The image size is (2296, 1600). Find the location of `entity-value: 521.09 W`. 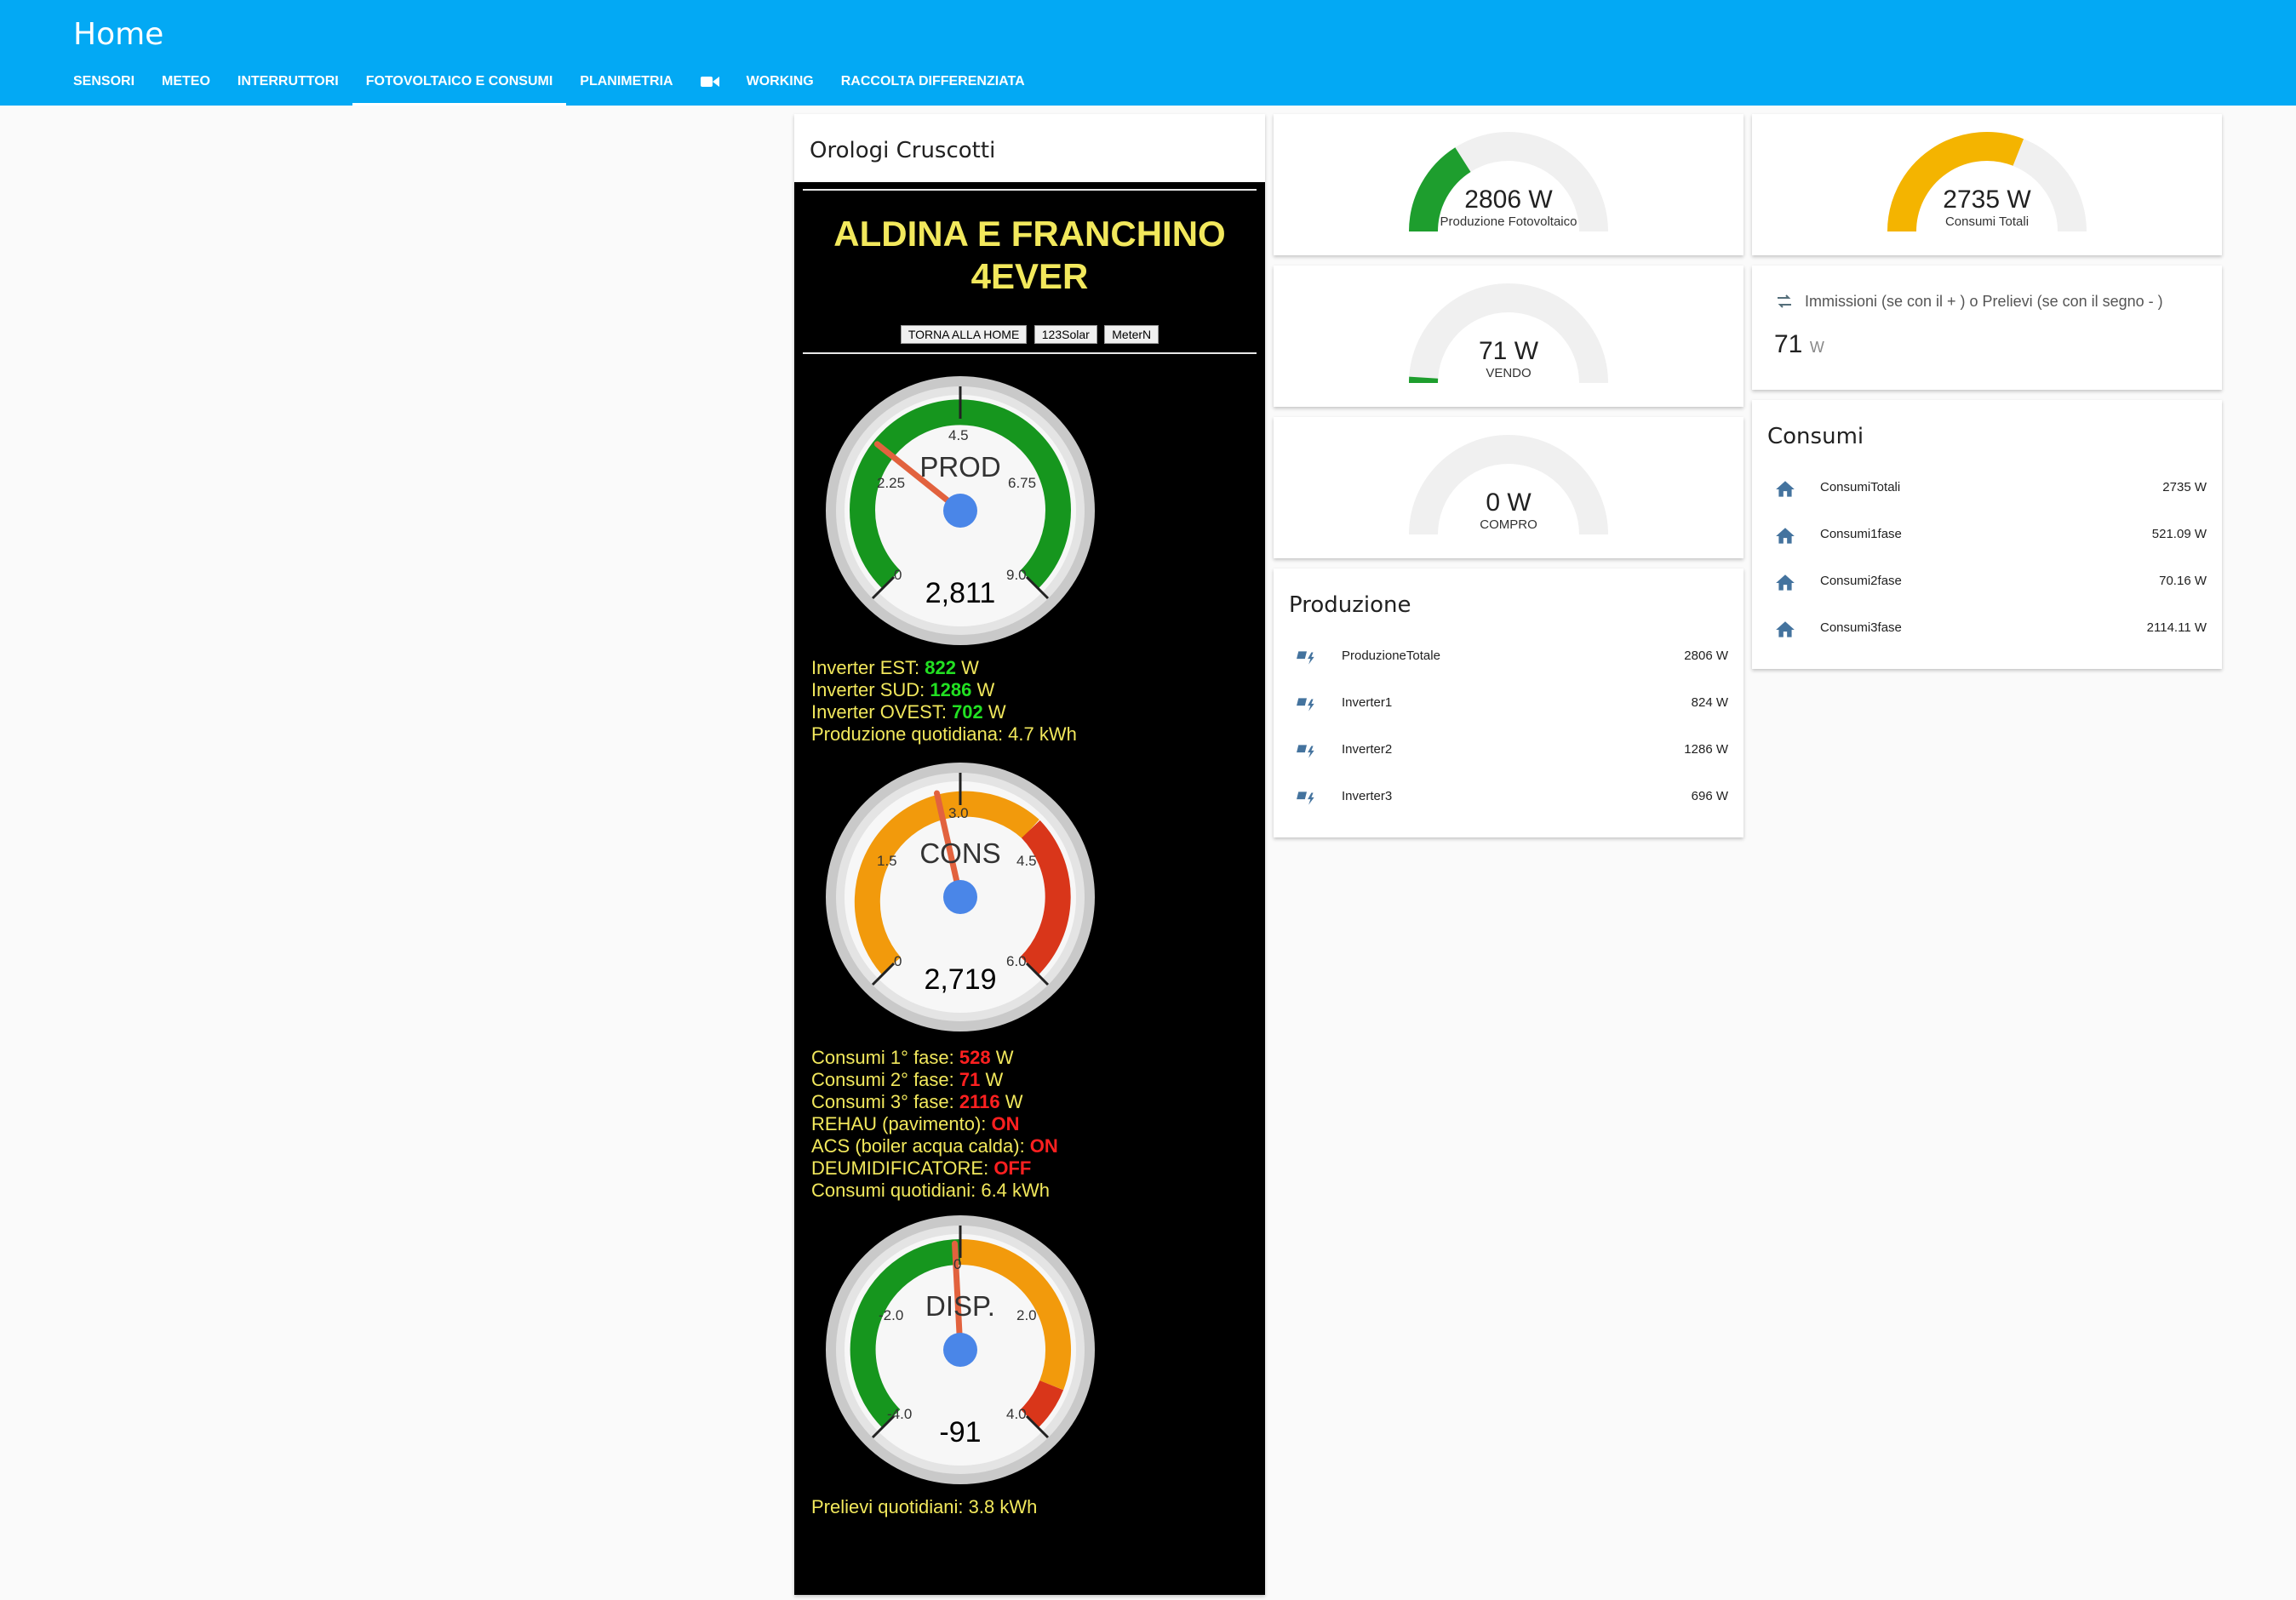

entity-value: 521.09 W is located at coordinates (2179, 534).